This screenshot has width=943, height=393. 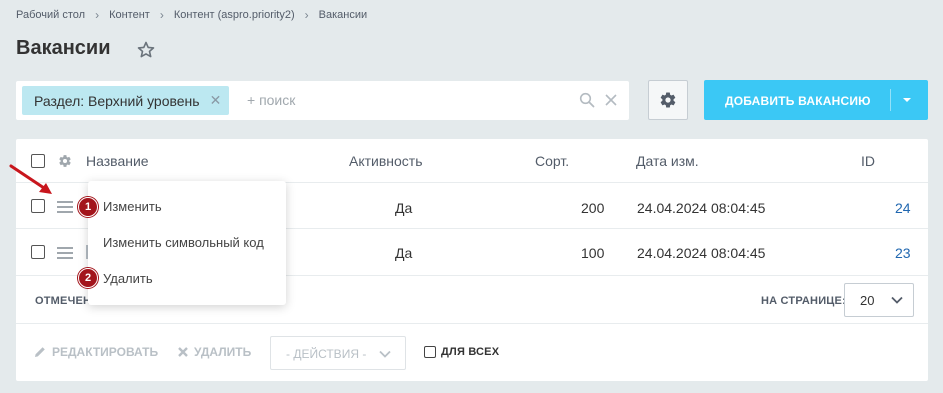 What do you see at coordinates (593, 208) in the screenshot?
I see `row-sort: 200` at bounding box center [593, 208].